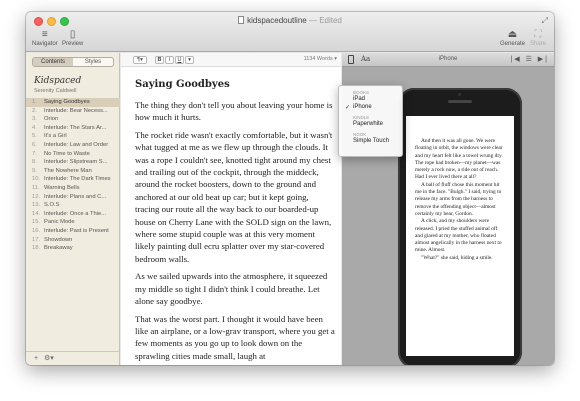 This screenshot has width=580, height=401. Describe the element at coordinates (72, 39) in the screenshot. I see `preview-button: ▯ Preview` at that location.